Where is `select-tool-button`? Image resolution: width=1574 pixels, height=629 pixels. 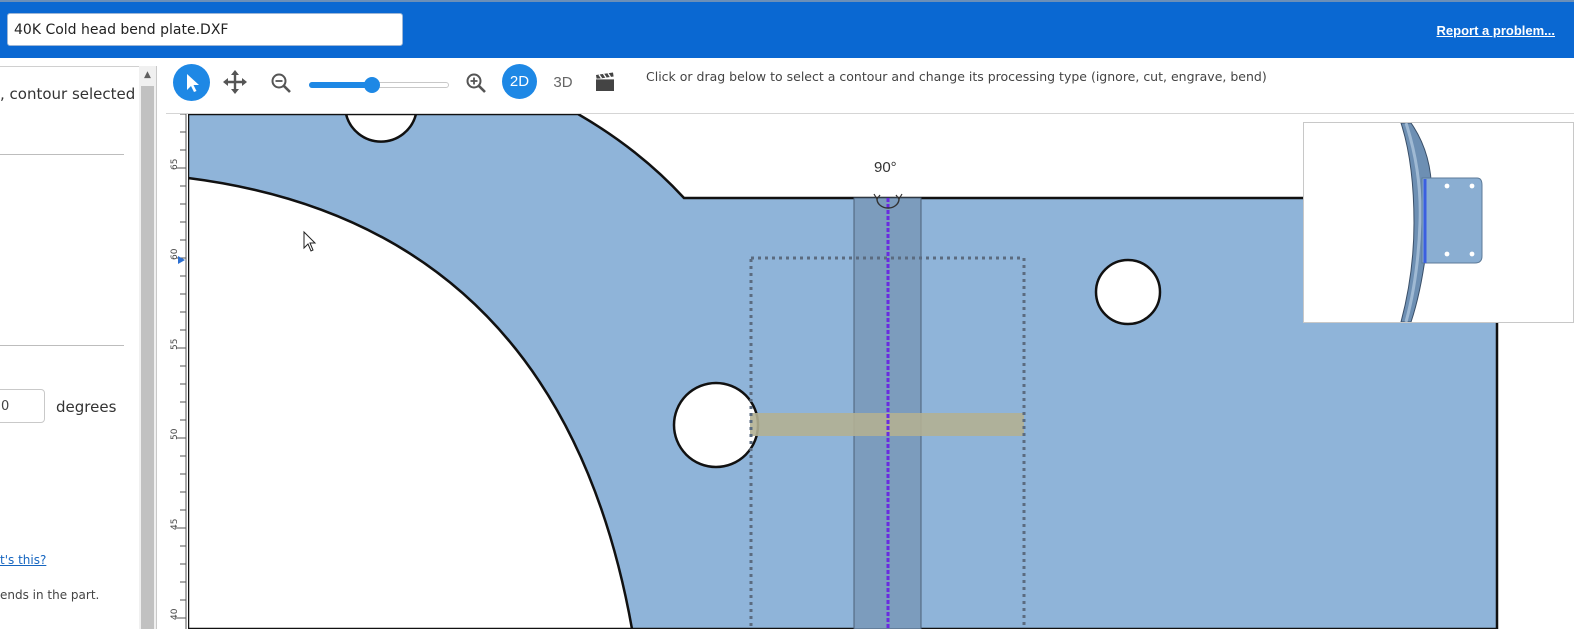
select-tool-button is located at coordinates (191, 82).